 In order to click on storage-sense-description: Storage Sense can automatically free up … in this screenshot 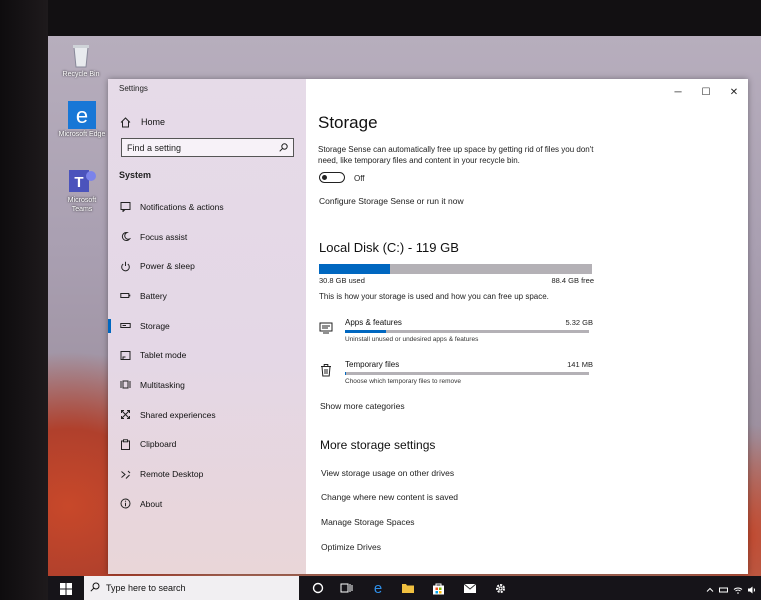, I will do `click(456, 155)`.